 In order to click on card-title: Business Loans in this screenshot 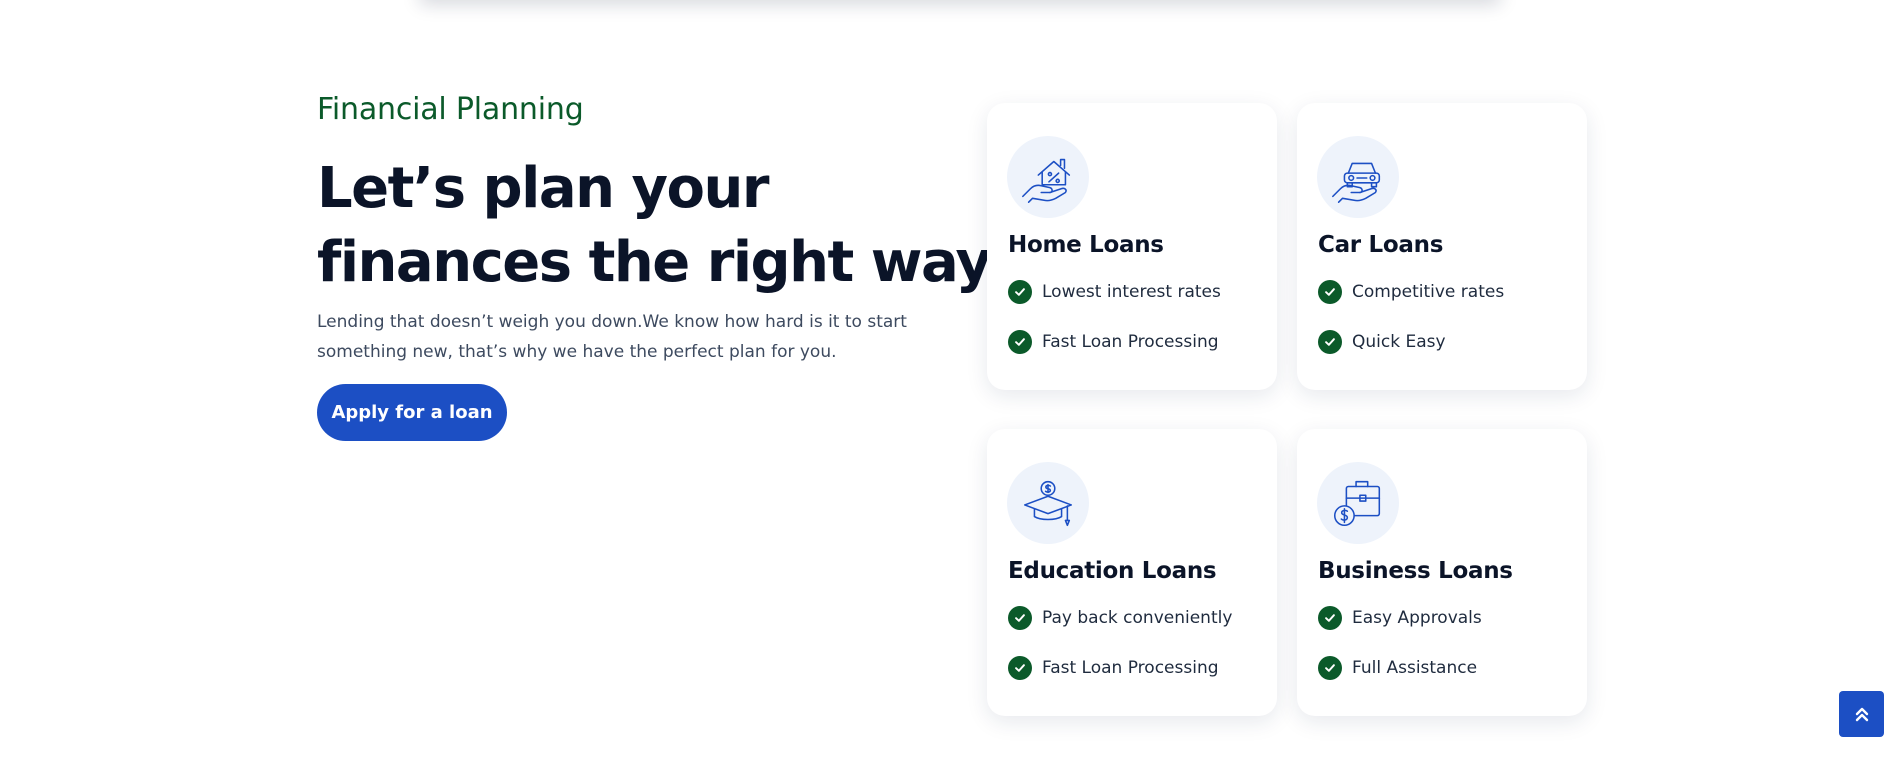, I will do `click(1415, 571)`.